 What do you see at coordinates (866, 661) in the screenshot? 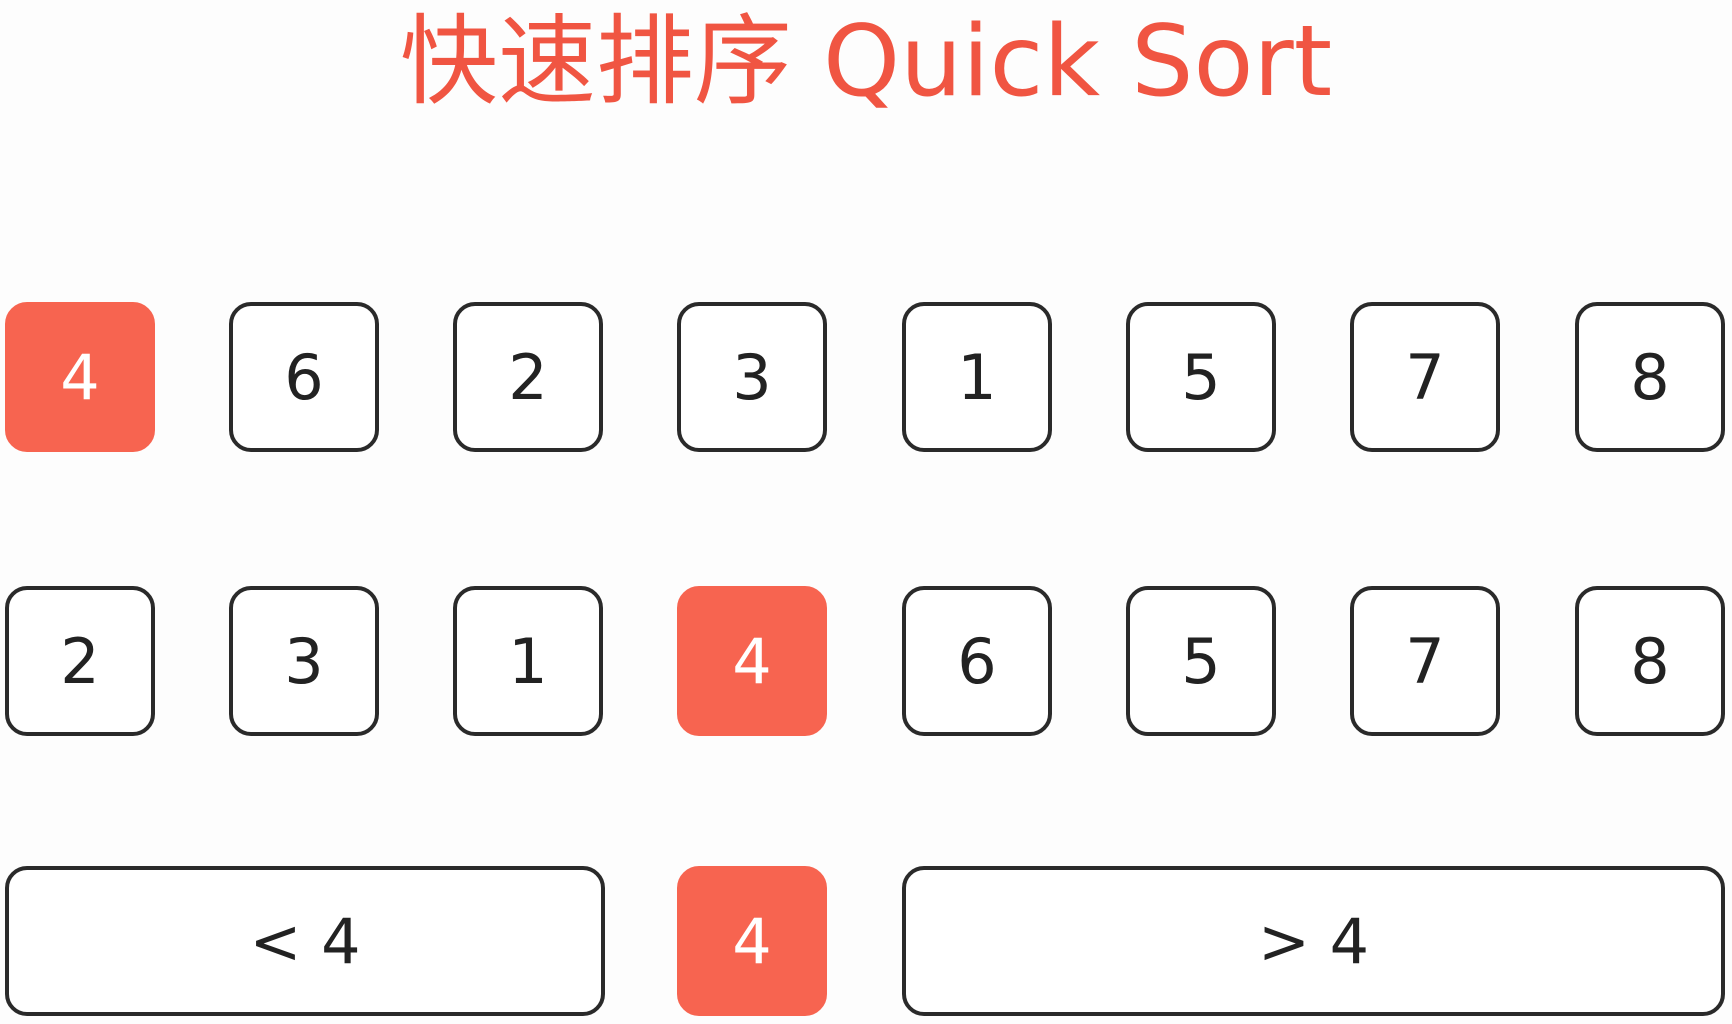
I see `array-row-partitioned: 2 3 1 4 6 5 7 8` at bounding box center [866, 661].